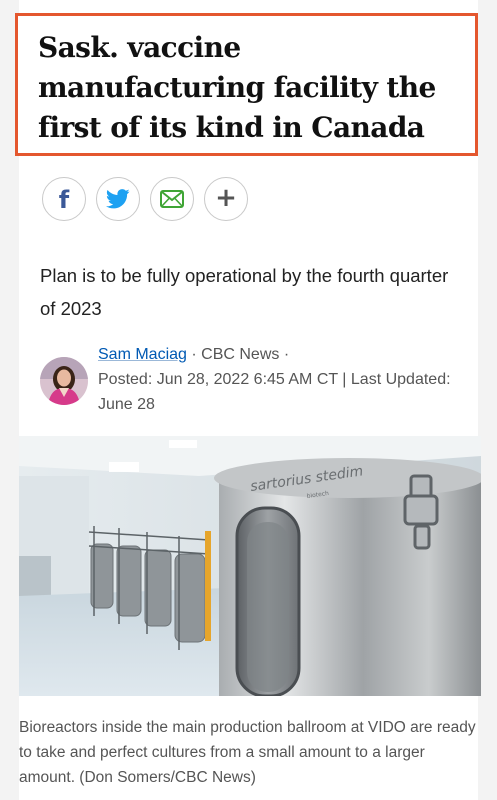 The width and height of the screenshot is (497, 800). I want to click on twitter-icon, so click(118, 199).